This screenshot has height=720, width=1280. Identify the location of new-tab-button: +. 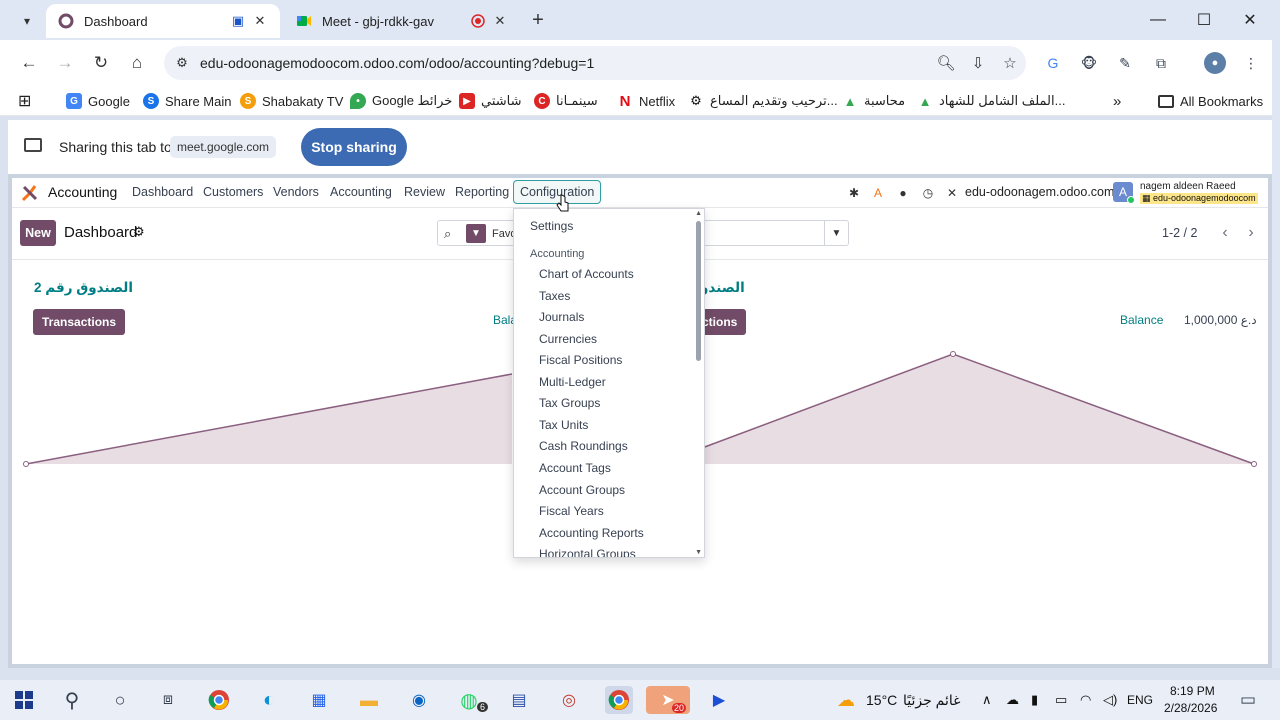
(538, 20).